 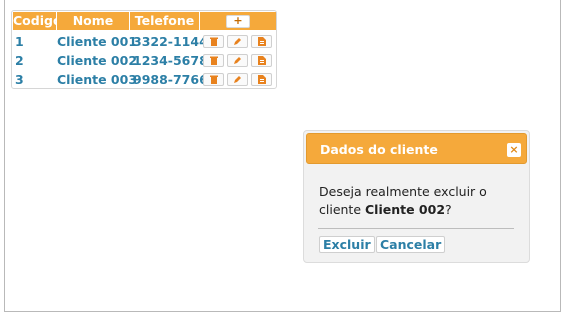 What do you see at coordinates (170, 60) in the screenshot?
I see `cell-telefone: 1234-5678` at bounding box center [170, 60].